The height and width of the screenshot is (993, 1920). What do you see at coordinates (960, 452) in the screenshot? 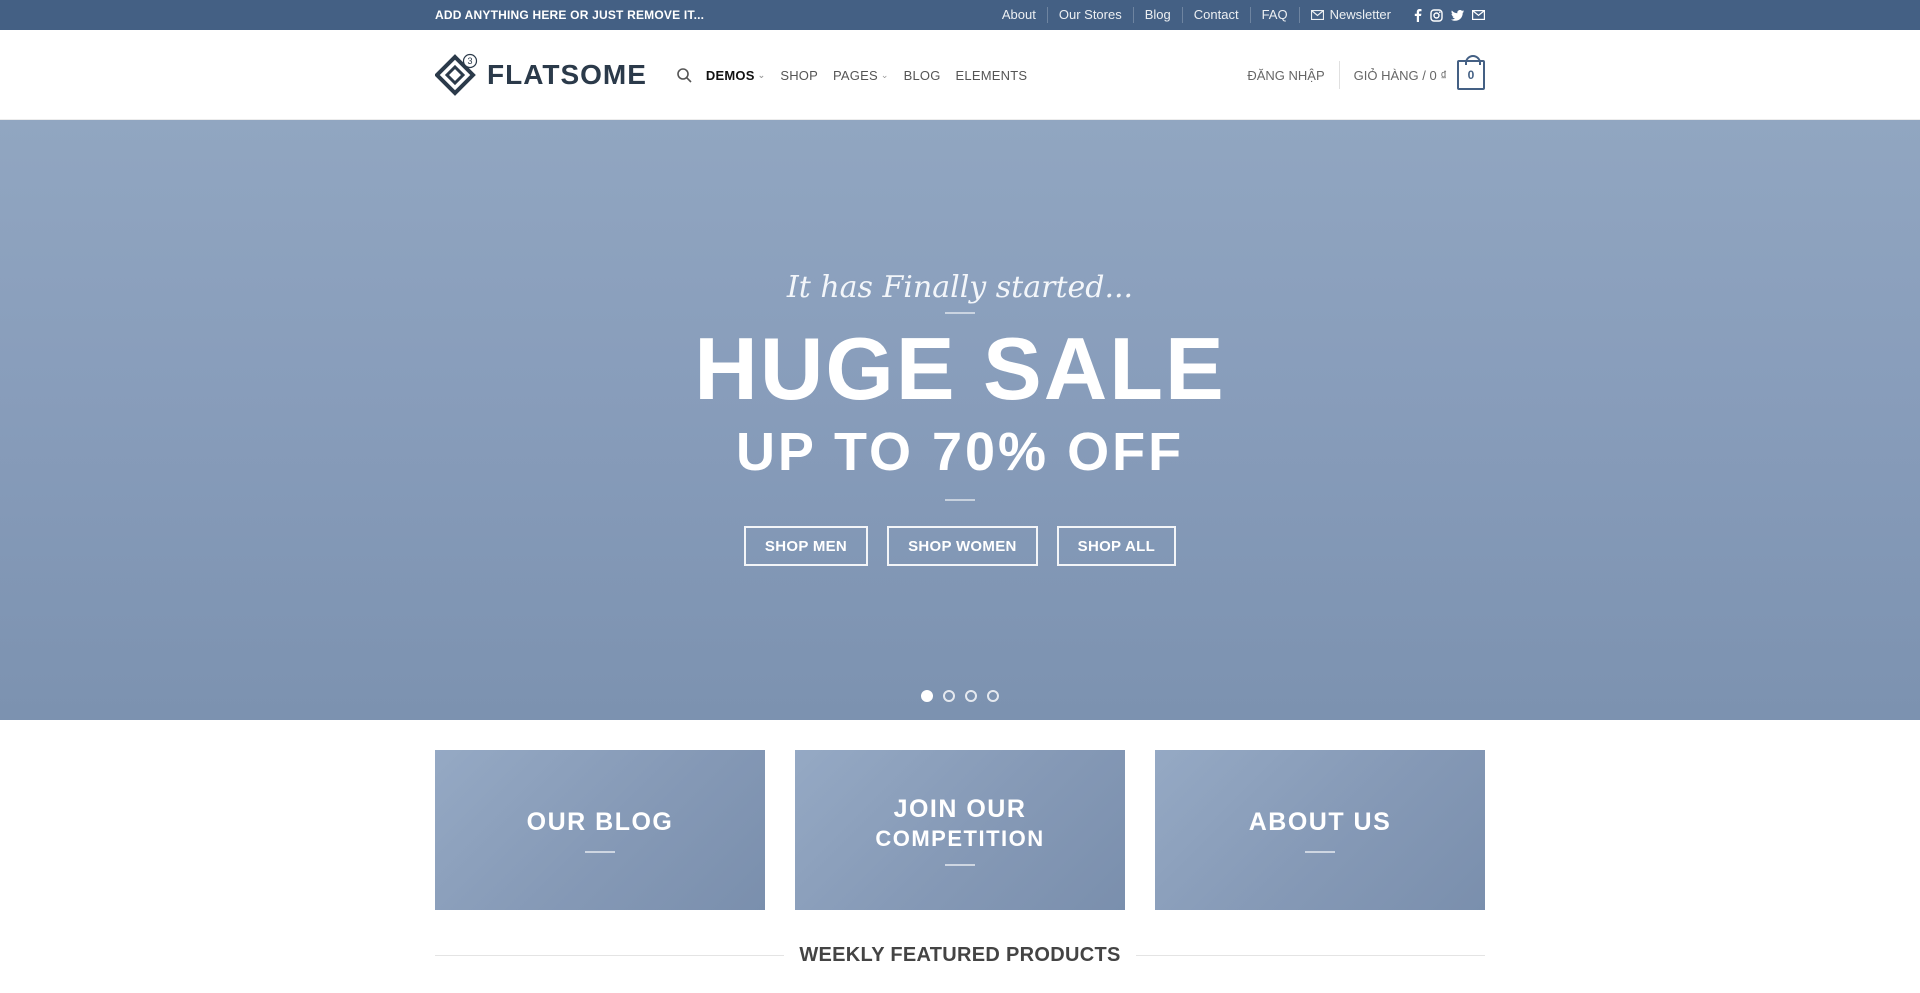
I see `hero-subtitle: UP TO 70% OFF` at bounding box center [960, 452].